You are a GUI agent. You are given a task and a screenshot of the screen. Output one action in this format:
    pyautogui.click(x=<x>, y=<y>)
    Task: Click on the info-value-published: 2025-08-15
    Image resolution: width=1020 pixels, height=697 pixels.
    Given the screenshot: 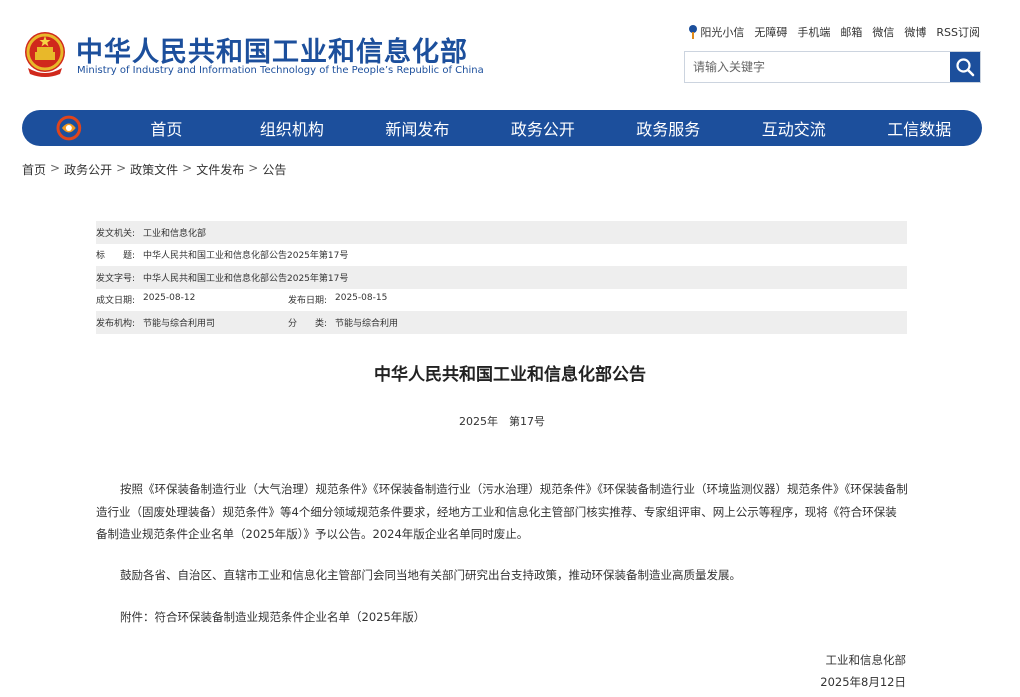 What is the action you would take?
    pyautogui.click(x=361, y=298)
    